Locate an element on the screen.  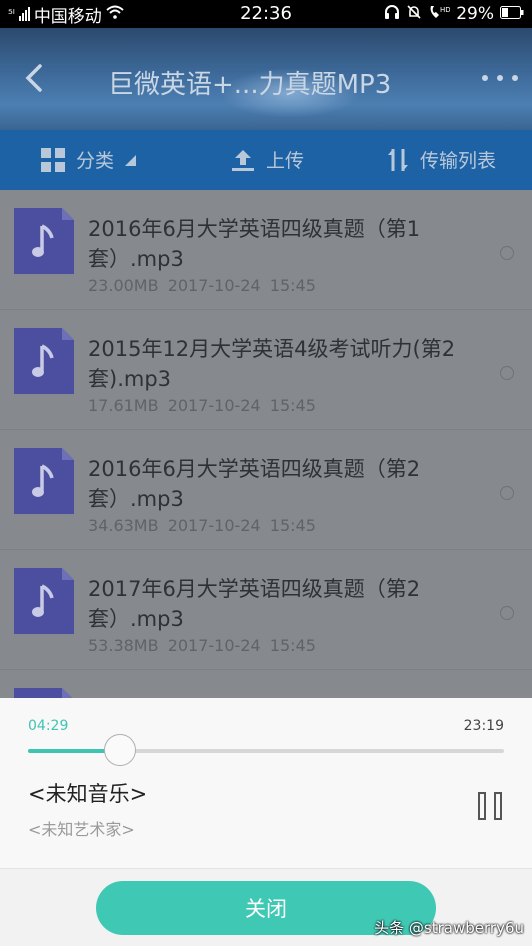
back-button is located at coordinates (36, 78).